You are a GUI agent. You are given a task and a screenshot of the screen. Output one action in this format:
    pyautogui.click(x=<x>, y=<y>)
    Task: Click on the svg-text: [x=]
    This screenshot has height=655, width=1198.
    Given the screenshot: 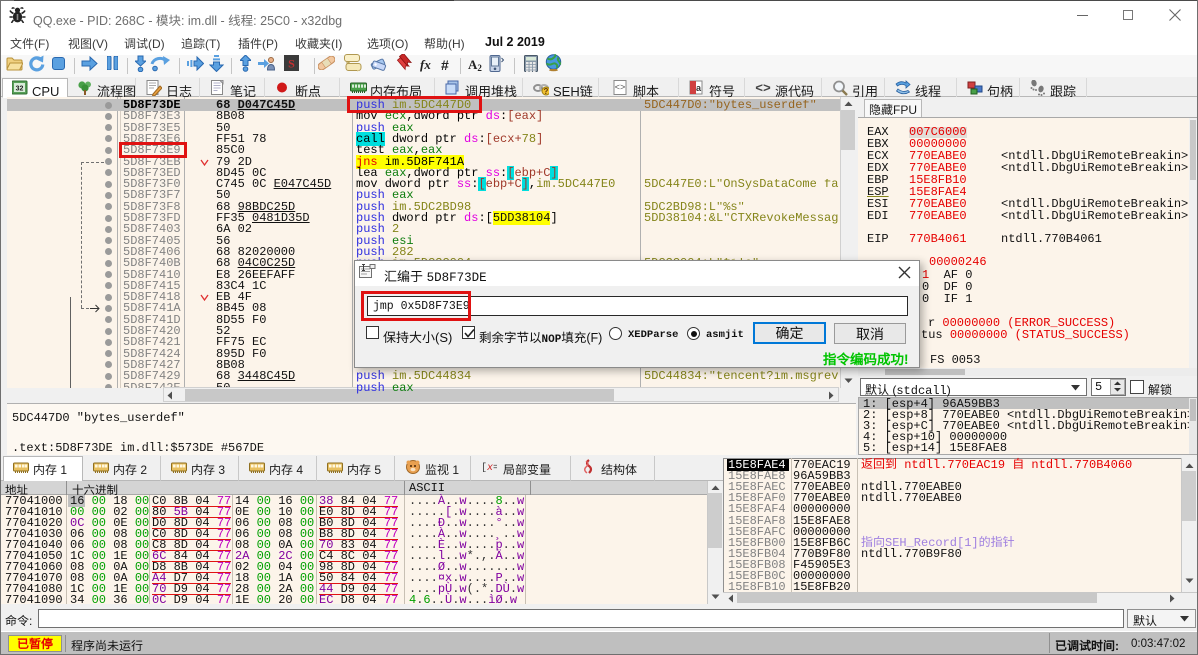 What is the action you would take?
    pyautogui.click(x=489, y=468)
    